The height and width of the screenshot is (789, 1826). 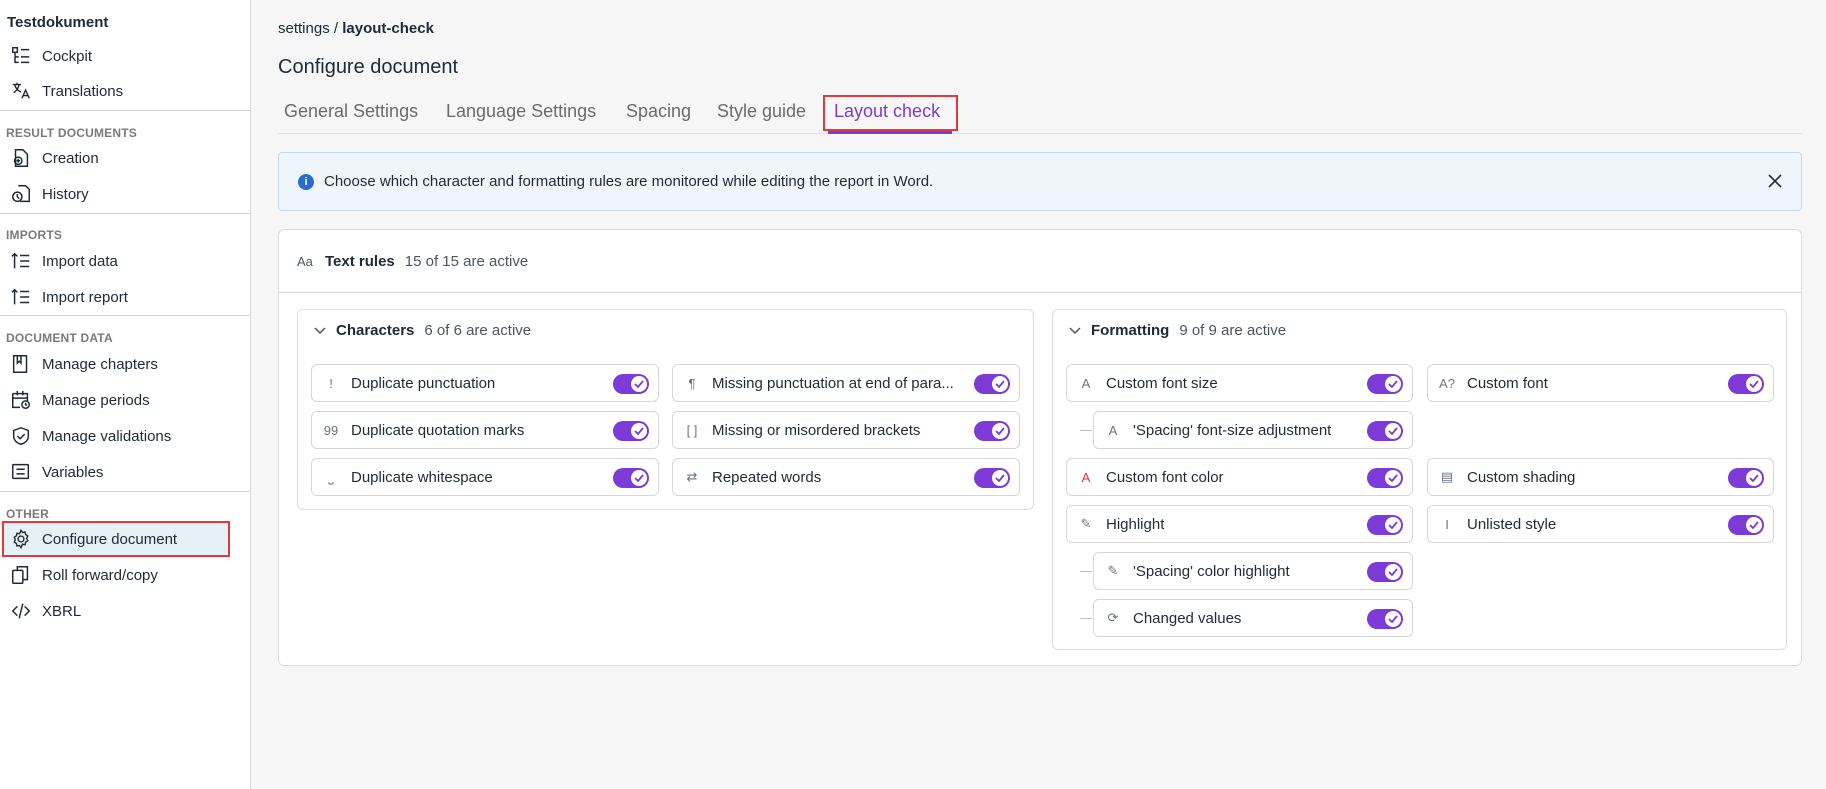 I want to click on rule-label: 'Spacing' font-size adjustment, so click(x=1232, y=430).